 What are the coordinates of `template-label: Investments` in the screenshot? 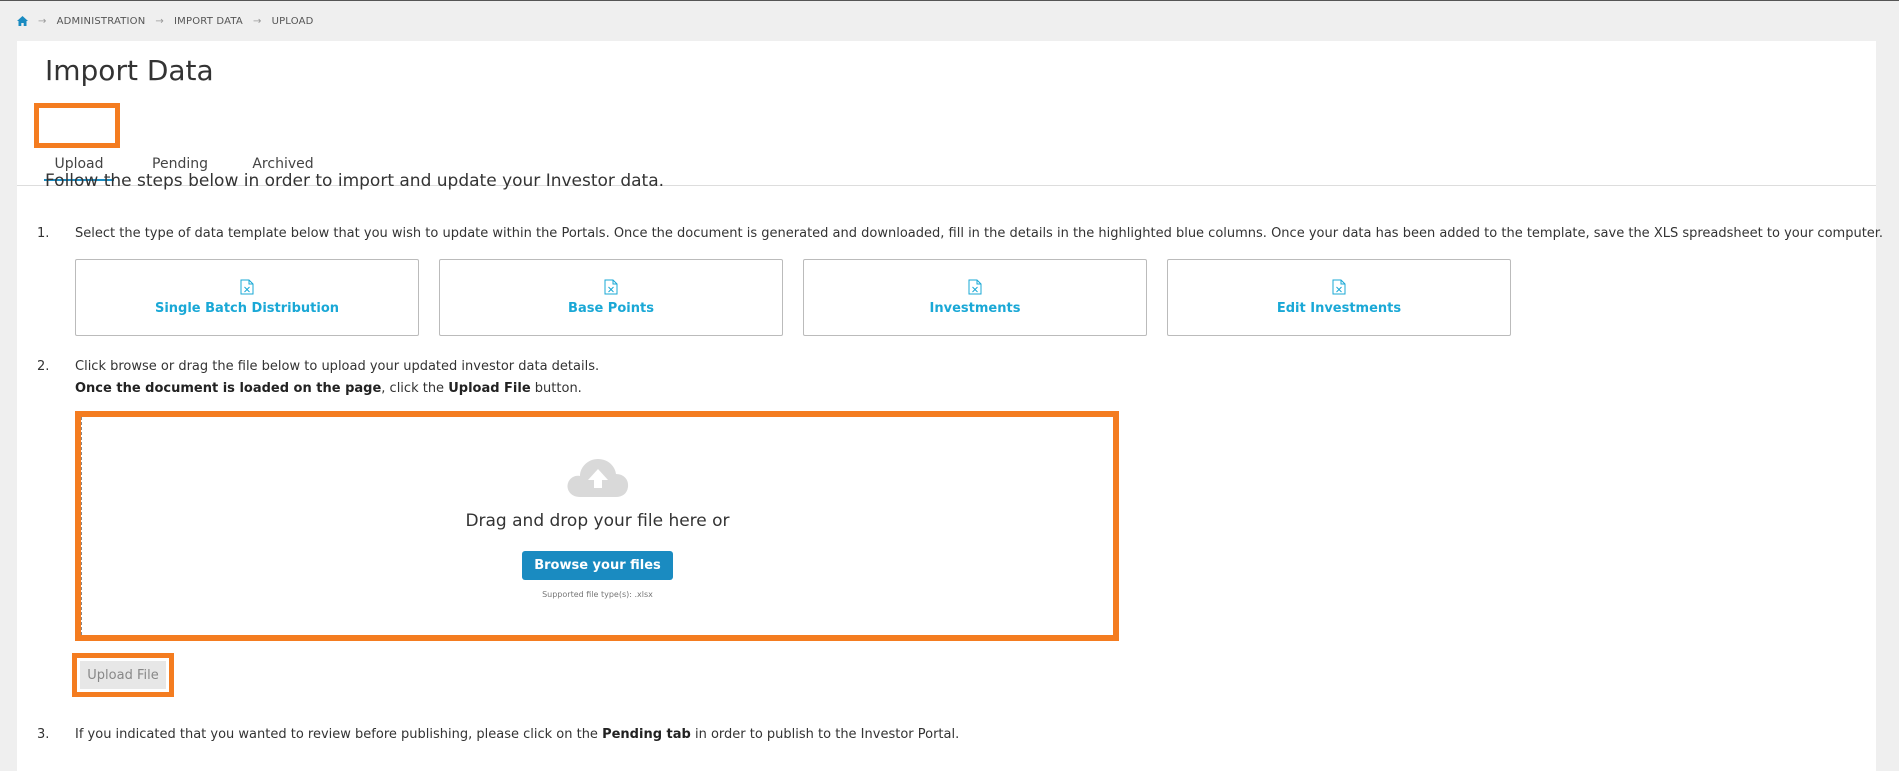 It's located at (975, 308).